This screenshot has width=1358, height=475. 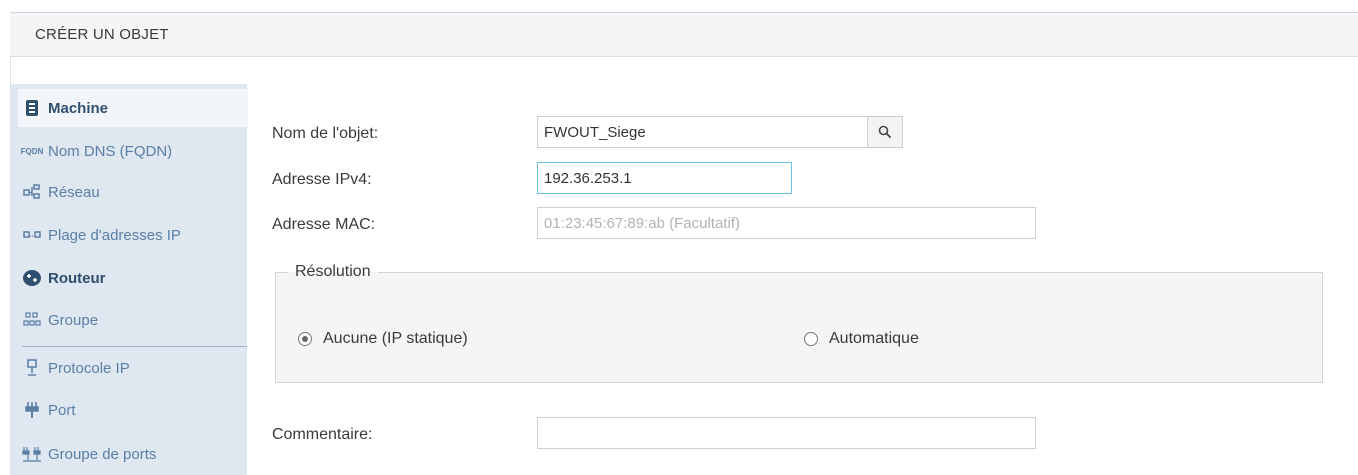 I want to click on sidebar-item-label: Routeur, so click(x=77, y=278).